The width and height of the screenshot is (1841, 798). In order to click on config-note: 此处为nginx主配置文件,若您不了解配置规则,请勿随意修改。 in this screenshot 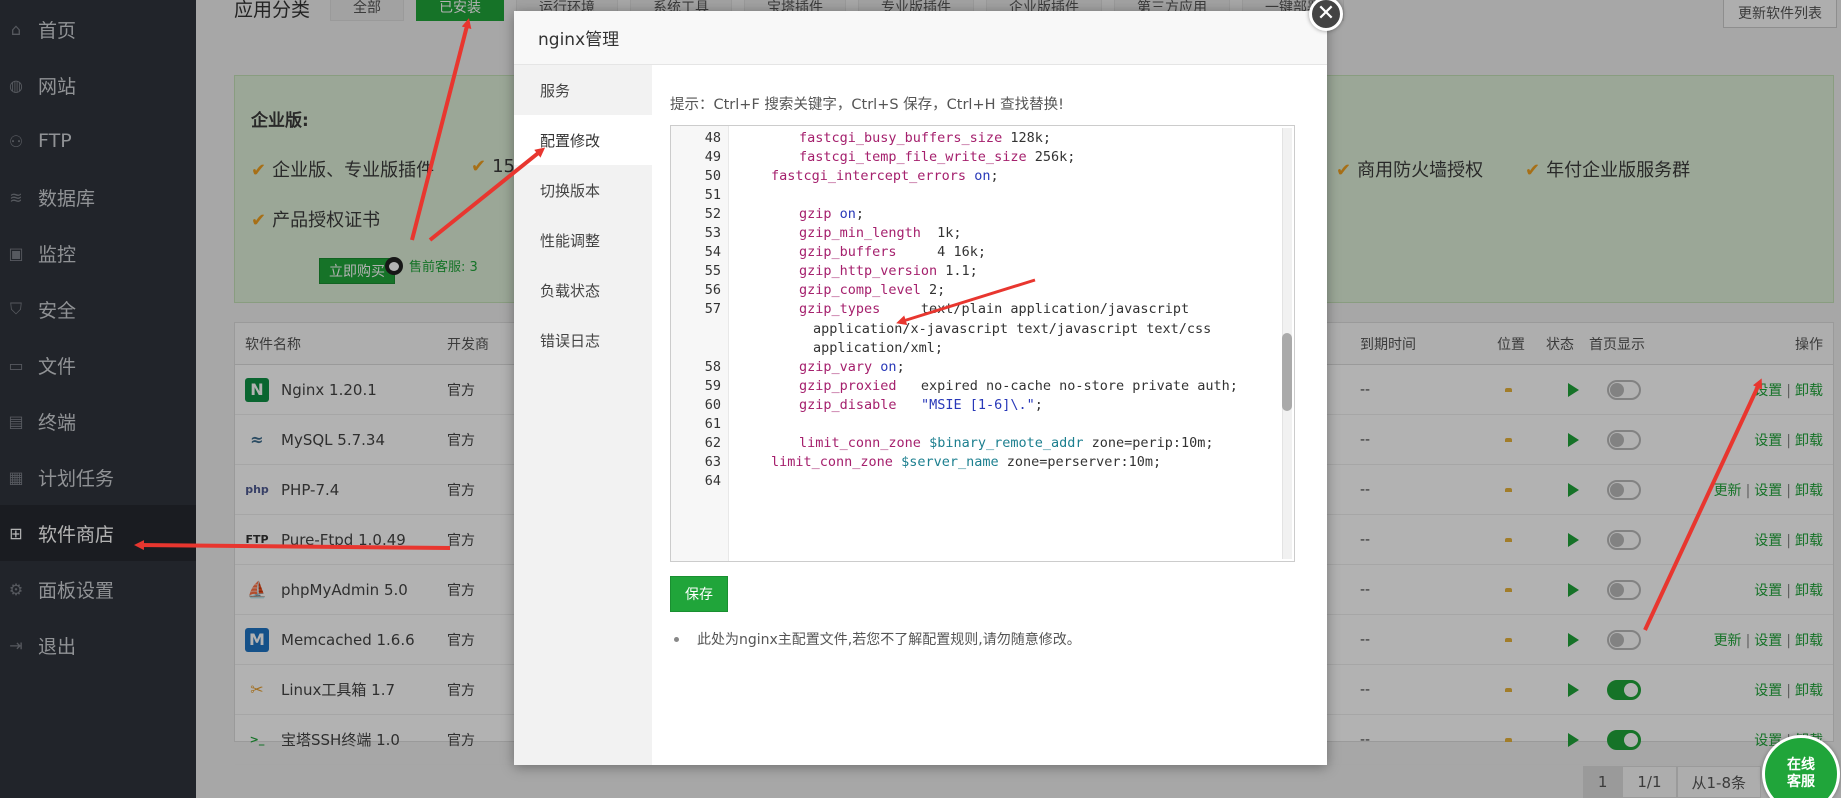, I will do `click(877, 639)`.